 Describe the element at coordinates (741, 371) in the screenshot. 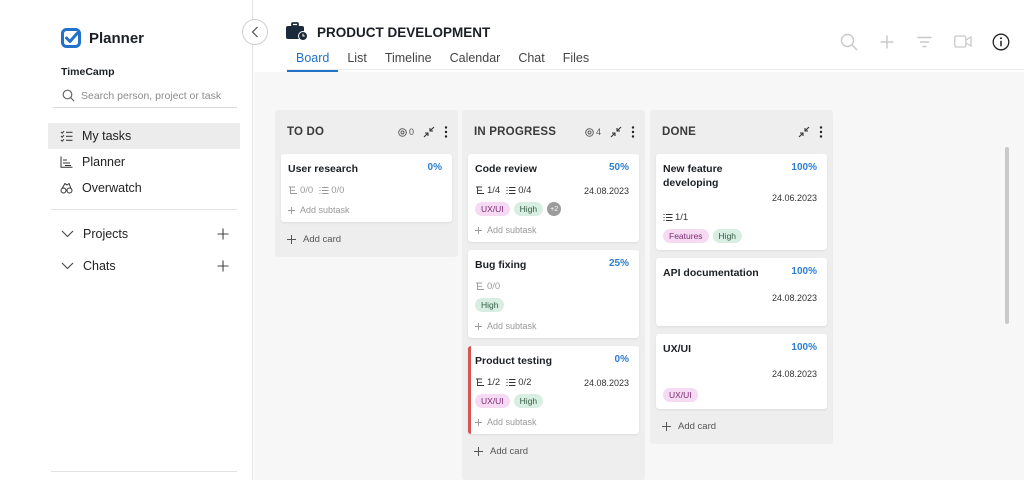

I see `task-card-ux-ui: UX/UI 100% 24.08.2023 UX/UI` at that location.